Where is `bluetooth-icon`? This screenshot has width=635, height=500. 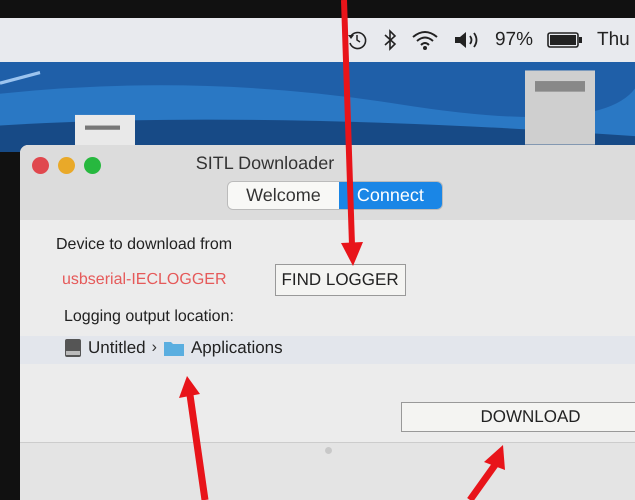
bluetooth-icon is located at coordinates (389, 40).